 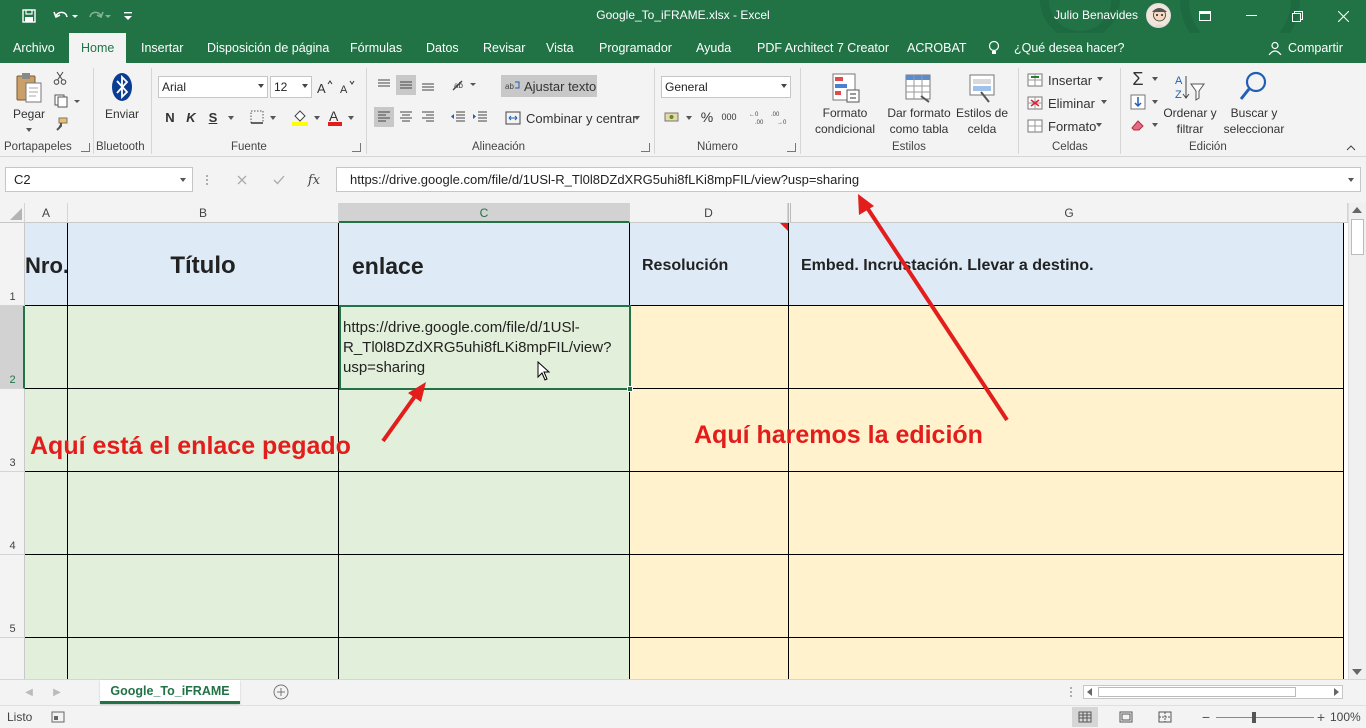 I want to click on align-right-icon, so click(x=428, y=117).